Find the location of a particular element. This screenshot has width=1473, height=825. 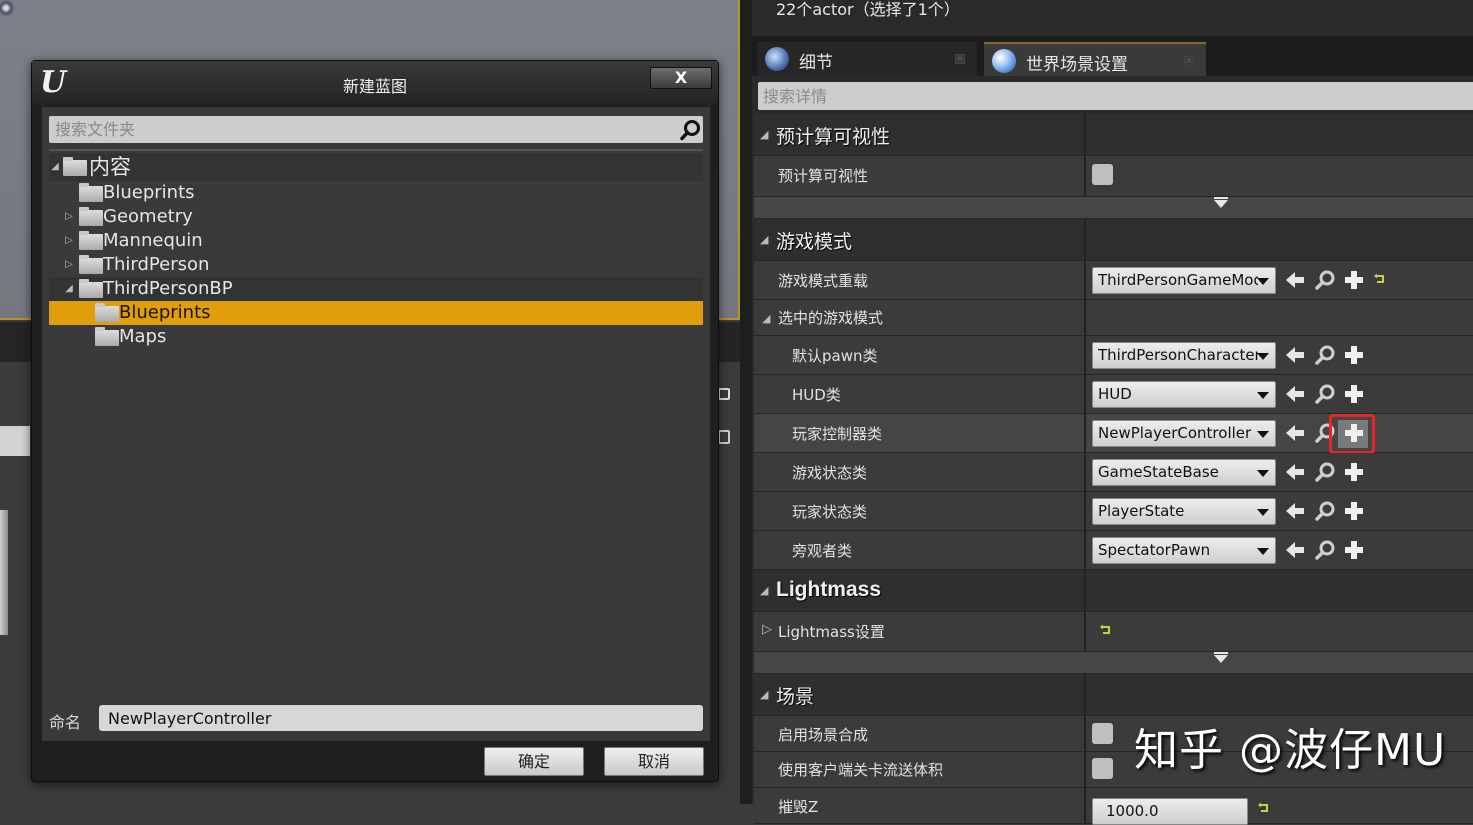

tree-item-blueprints: Blueprints is located at coordinates (376, 193).